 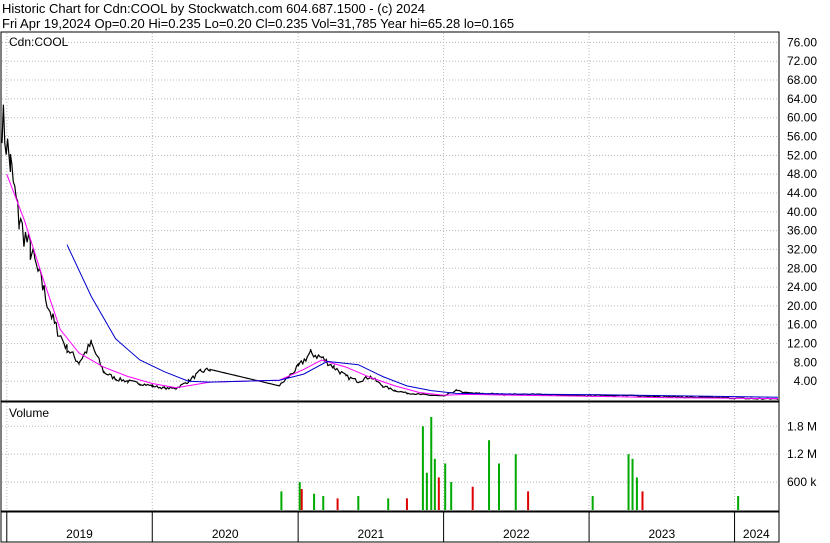 I want to click on price-panel-label: Cdn:COOL, so click(x=39, y=42).